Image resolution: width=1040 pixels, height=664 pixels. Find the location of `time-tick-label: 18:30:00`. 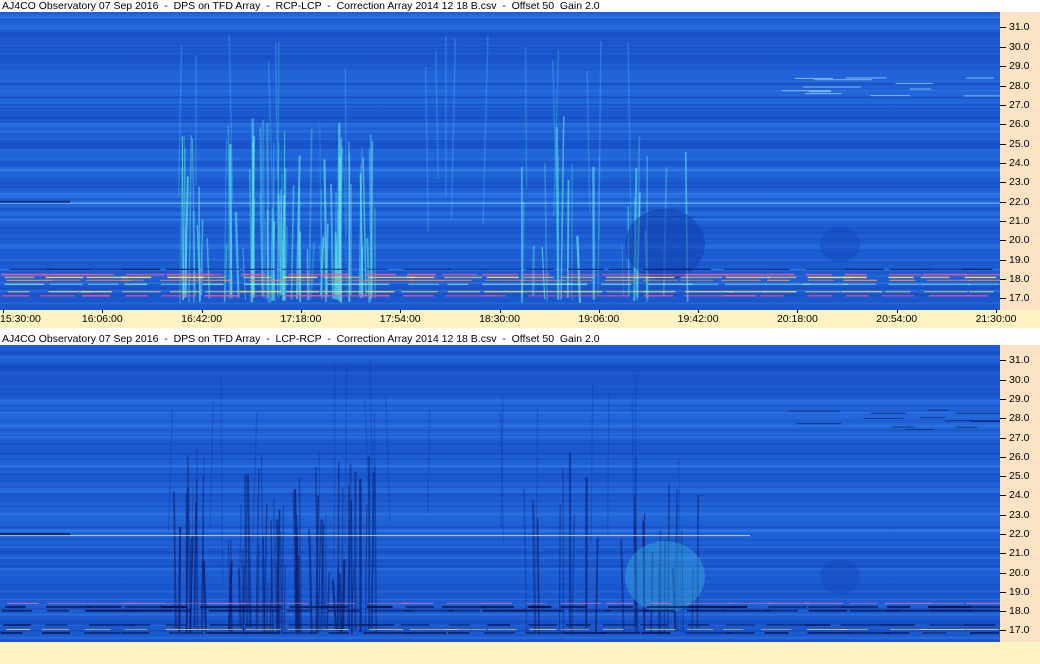

time-tick-label: 18:30:00 is located at coordinates (499, 319).